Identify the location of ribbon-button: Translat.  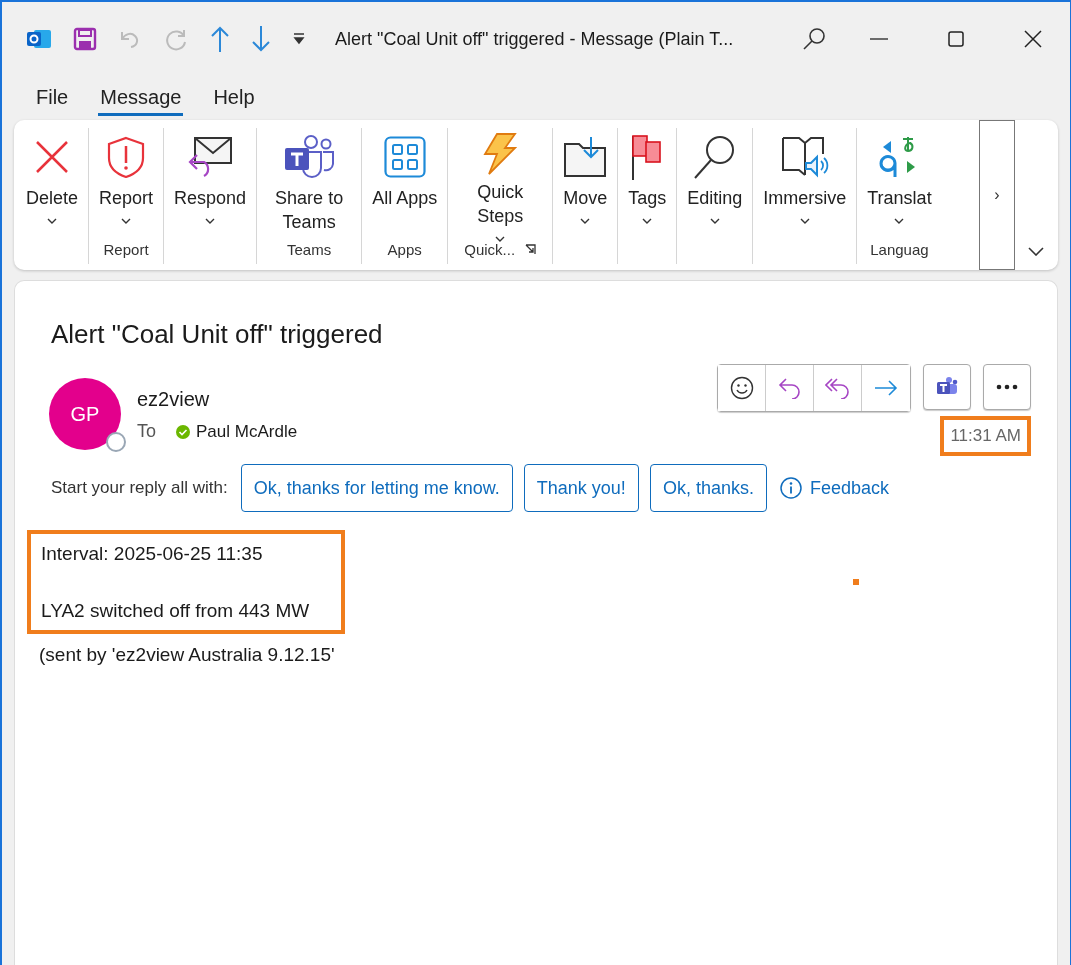
(899, 183).